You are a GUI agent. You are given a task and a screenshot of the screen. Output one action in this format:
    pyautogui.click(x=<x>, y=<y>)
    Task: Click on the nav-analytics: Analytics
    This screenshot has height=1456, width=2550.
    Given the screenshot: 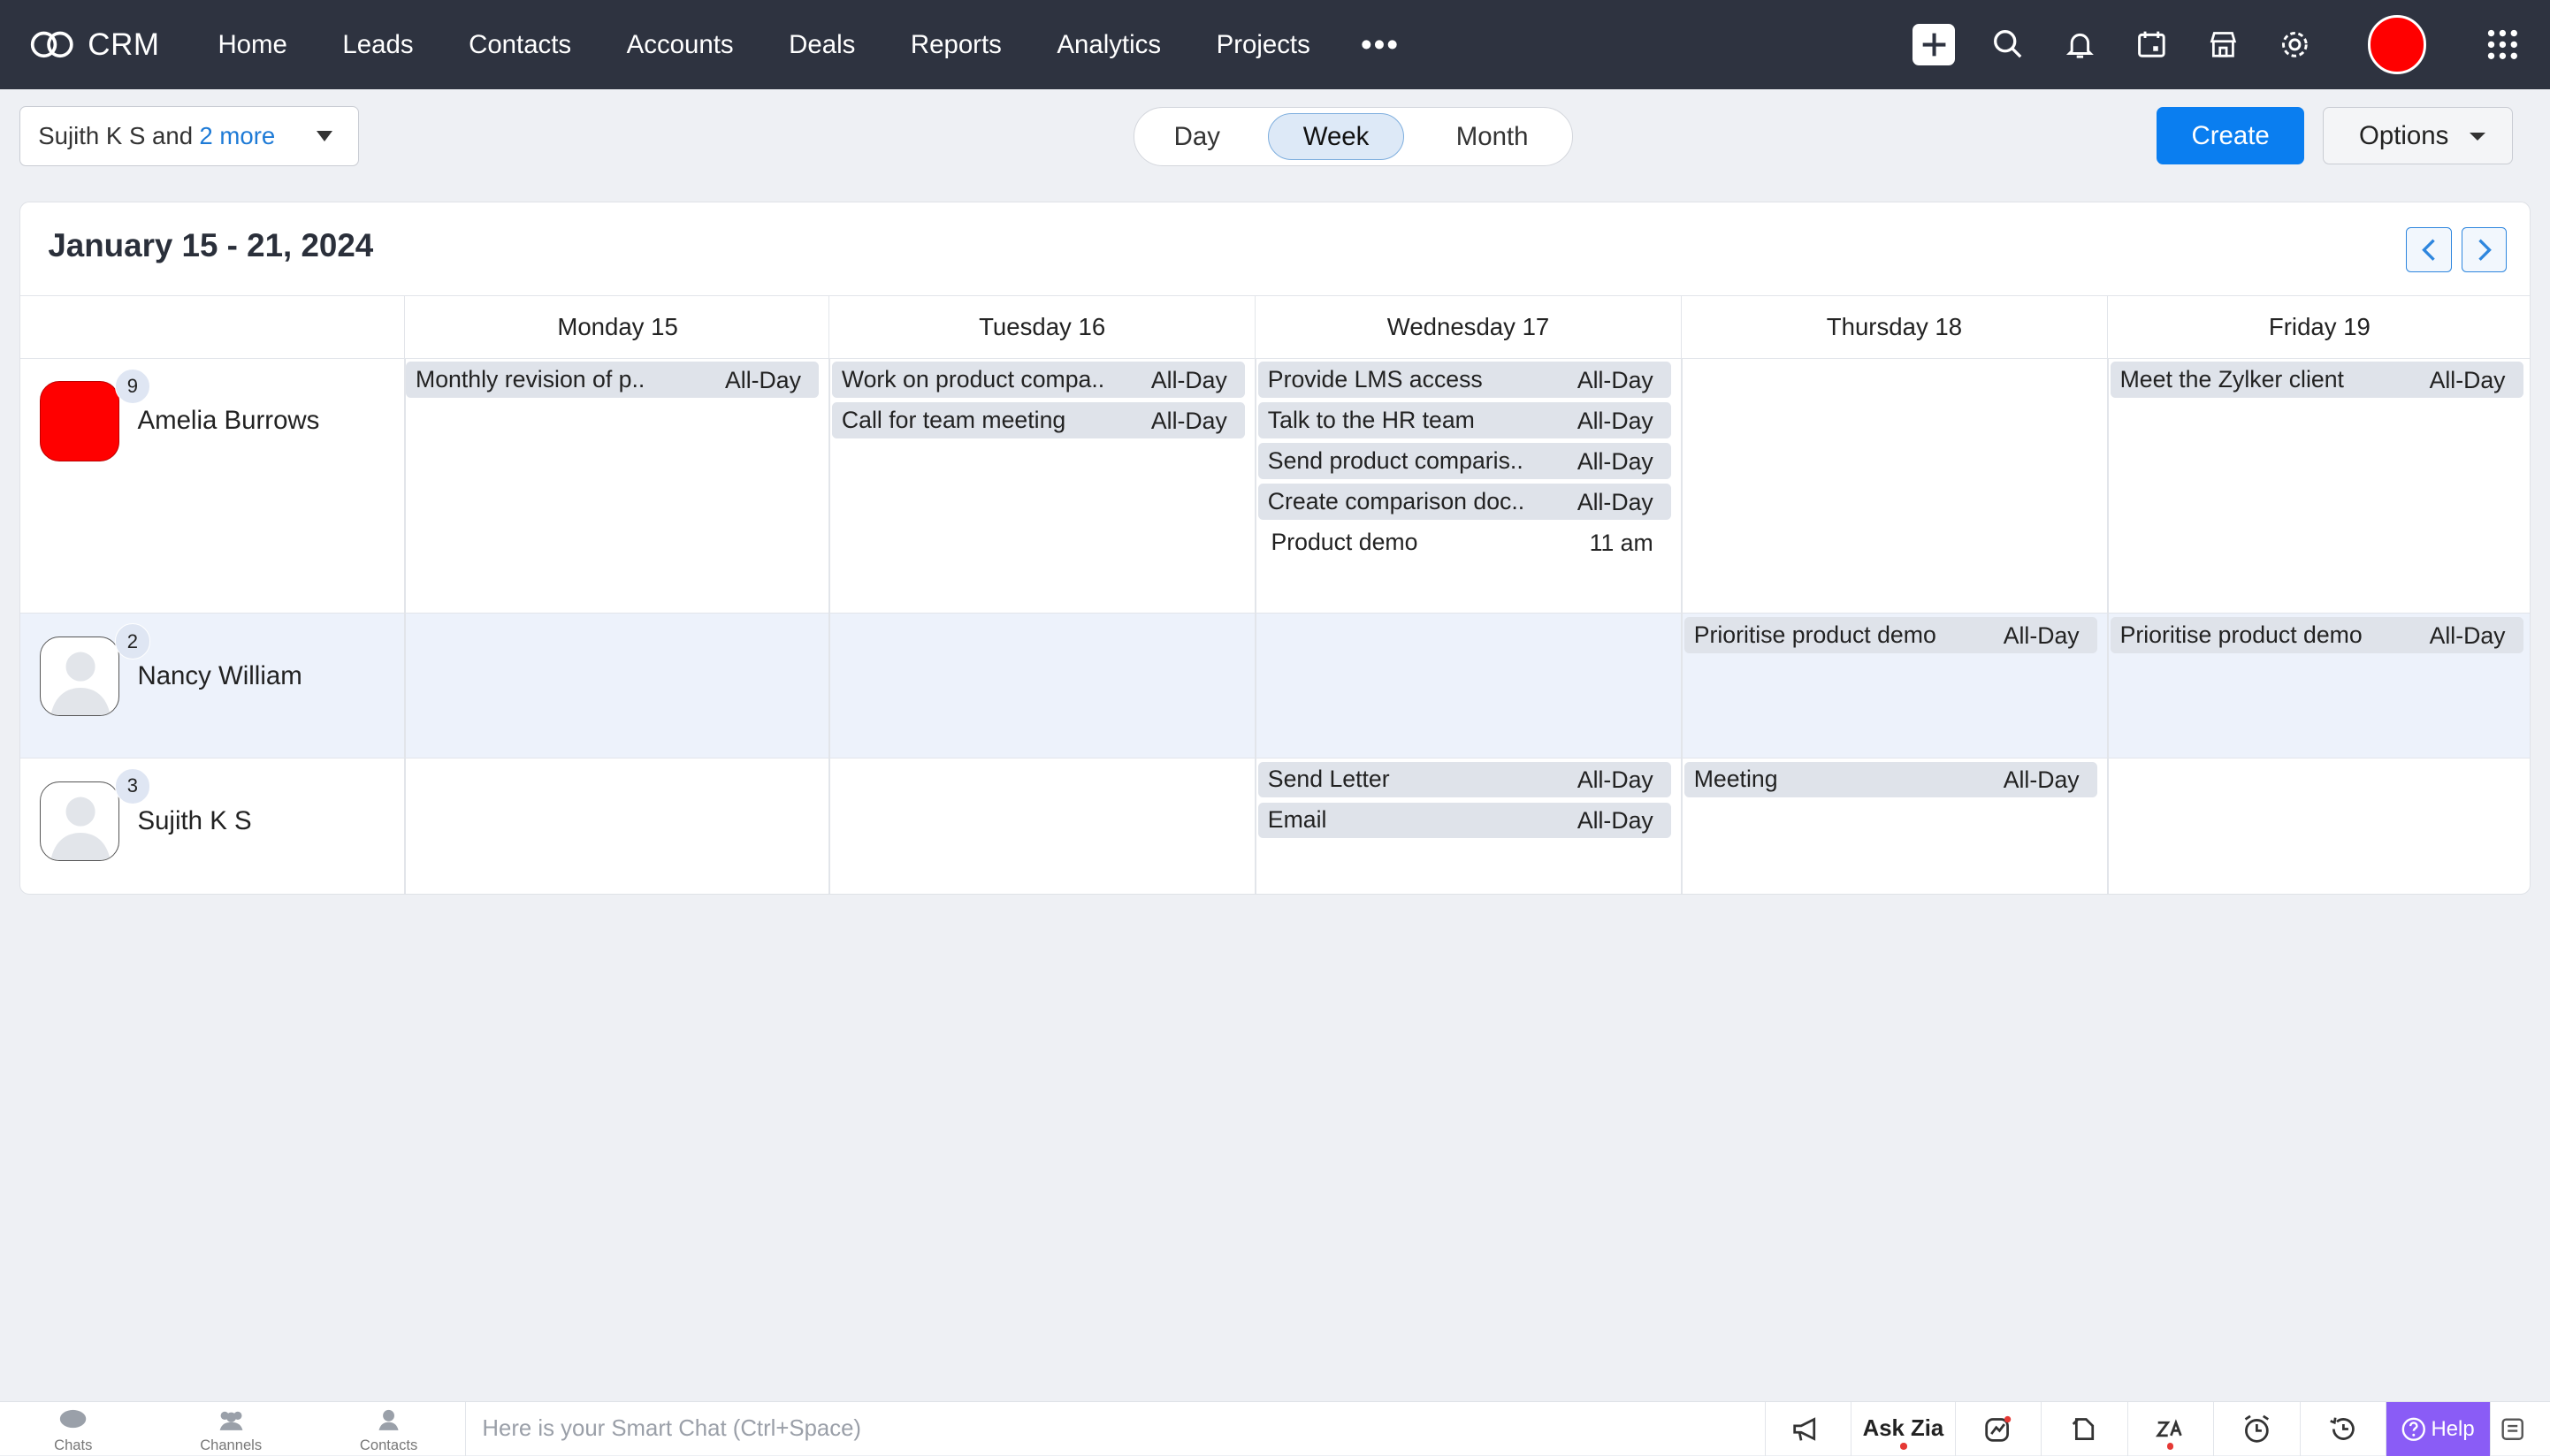 What is the action you would take?
    pyautogui.click(x=1108, y=45)
    